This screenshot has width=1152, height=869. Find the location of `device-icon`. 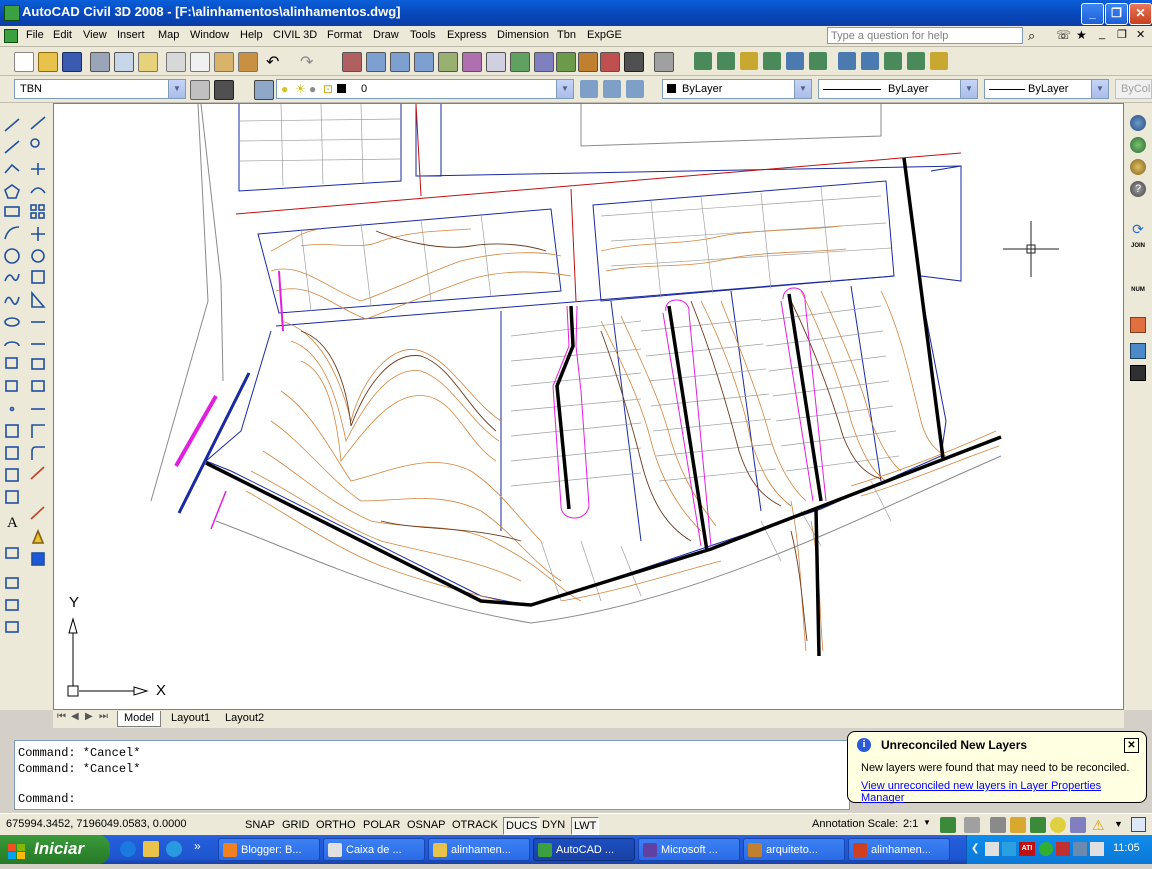

device-icon is located at coordinates (1138, 373).